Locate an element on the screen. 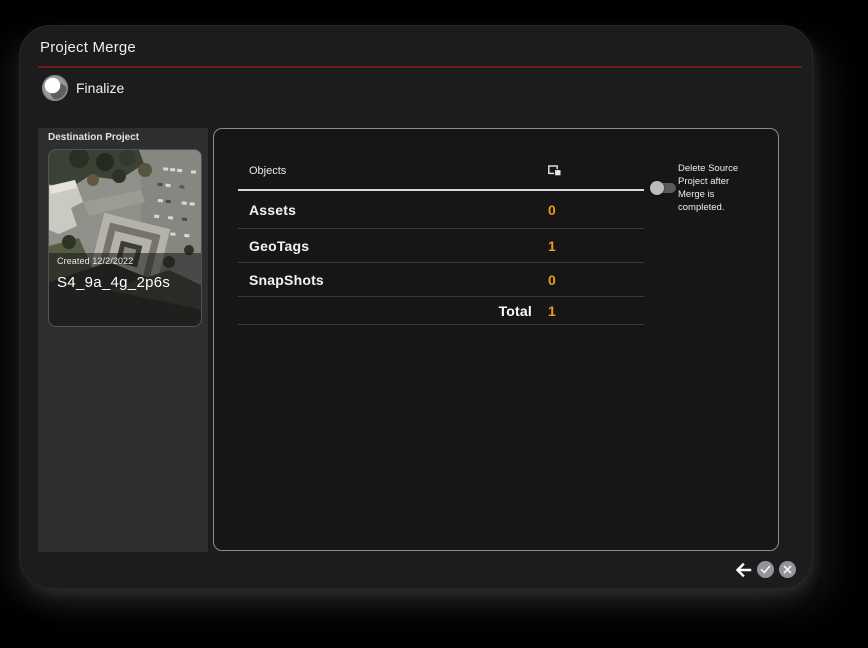 This screenshot has height=648, width=868. row-label: SnapShots is located at coordinates (286, 279).